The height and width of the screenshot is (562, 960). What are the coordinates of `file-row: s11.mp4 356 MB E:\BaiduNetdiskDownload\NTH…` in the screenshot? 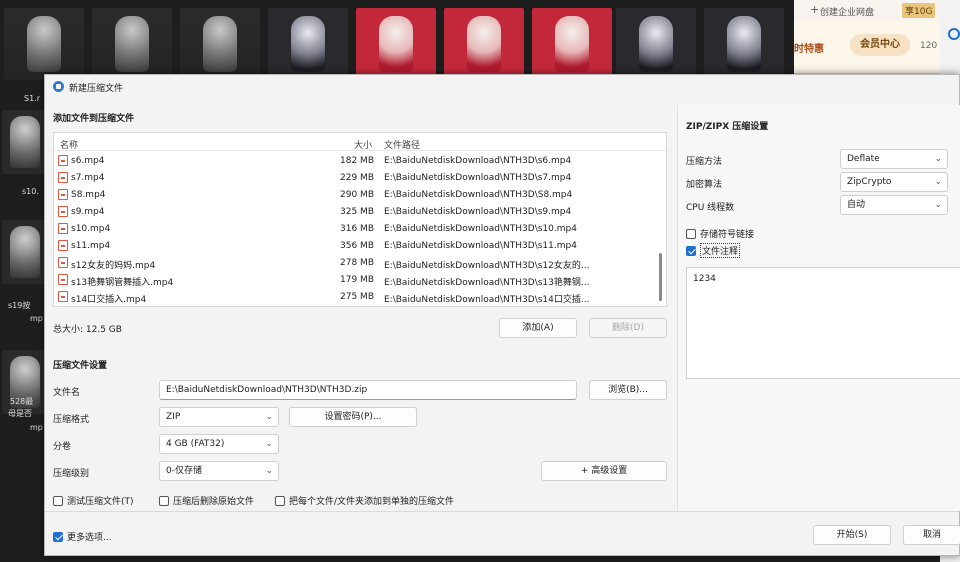 It's located at (354, 245).